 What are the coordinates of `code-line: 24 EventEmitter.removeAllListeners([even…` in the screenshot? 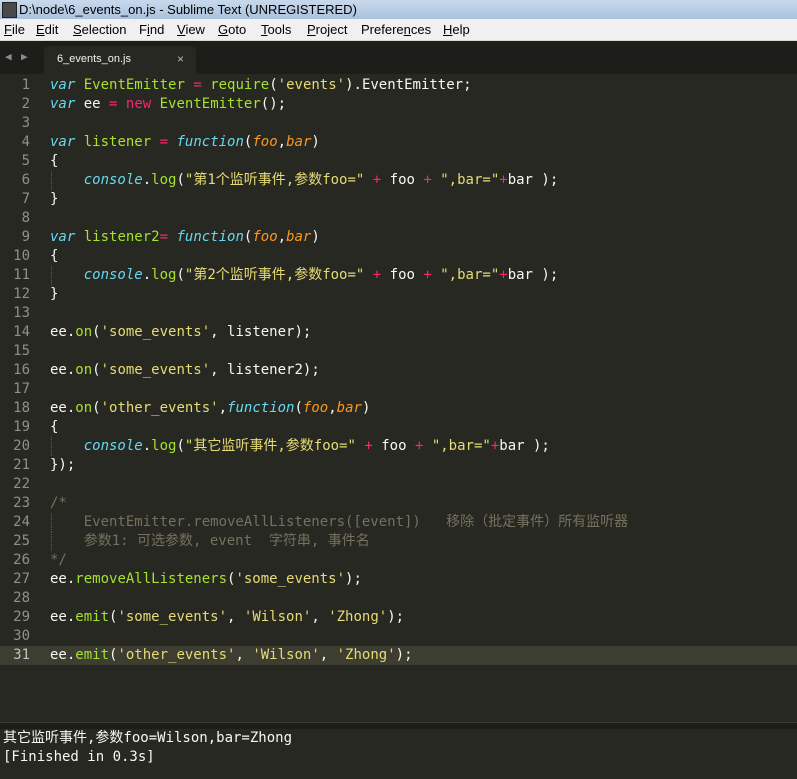 It's located at (398, 522).